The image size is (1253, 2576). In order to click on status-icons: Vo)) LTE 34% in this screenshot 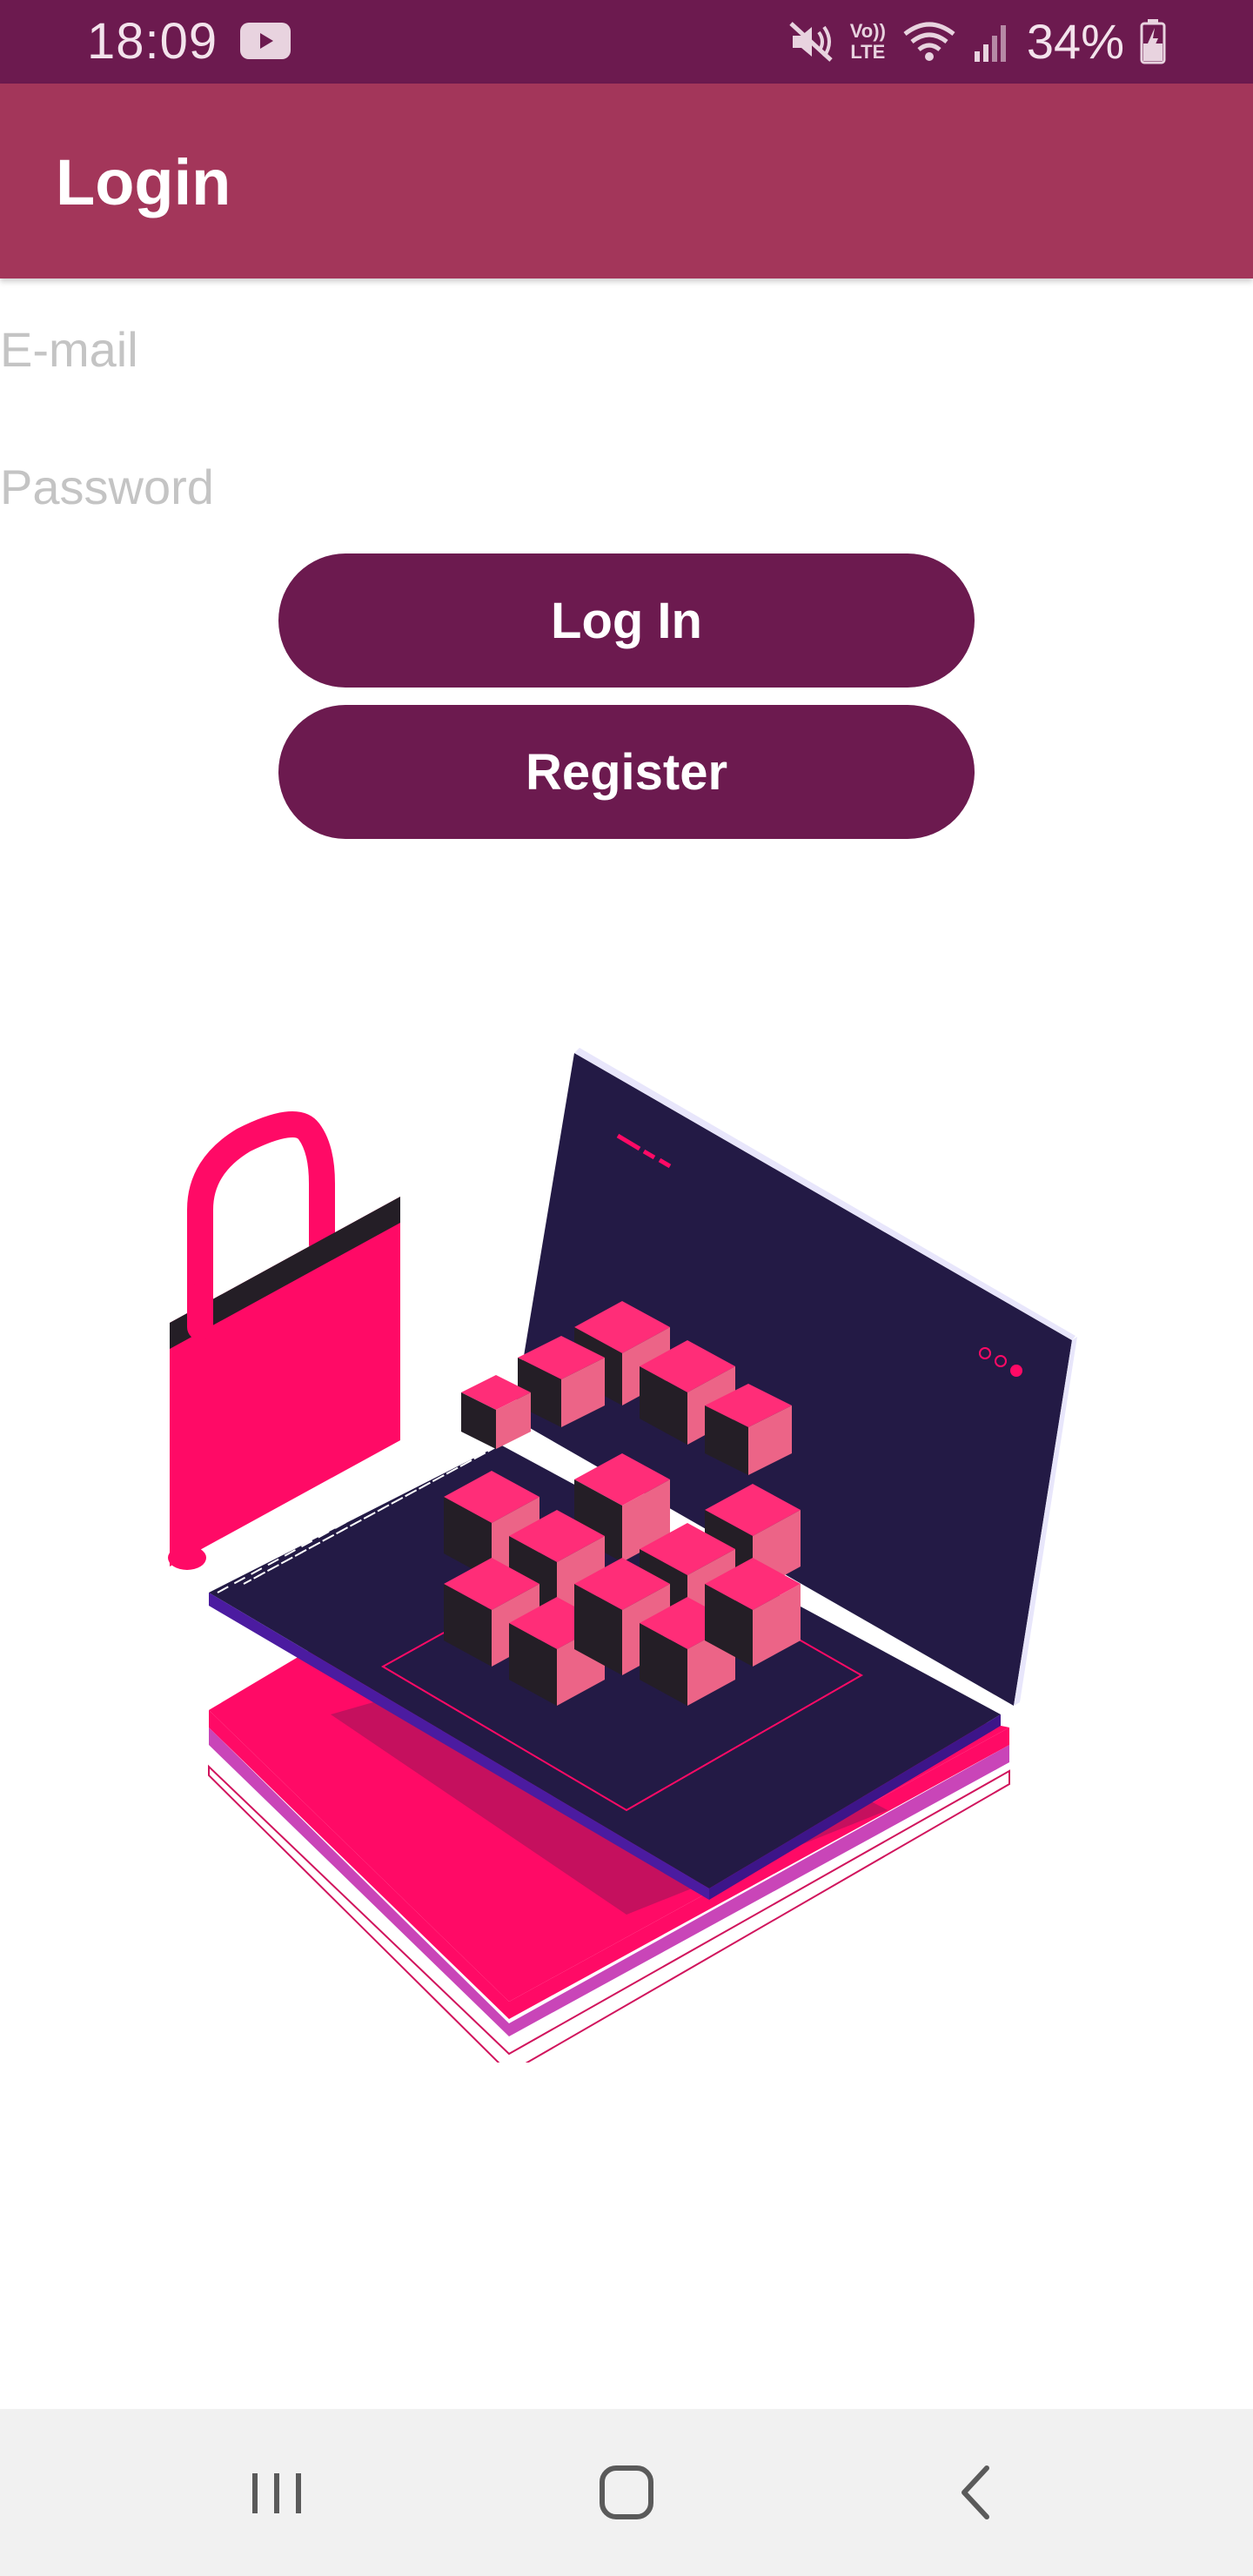, I will do `click(977, 41)`.